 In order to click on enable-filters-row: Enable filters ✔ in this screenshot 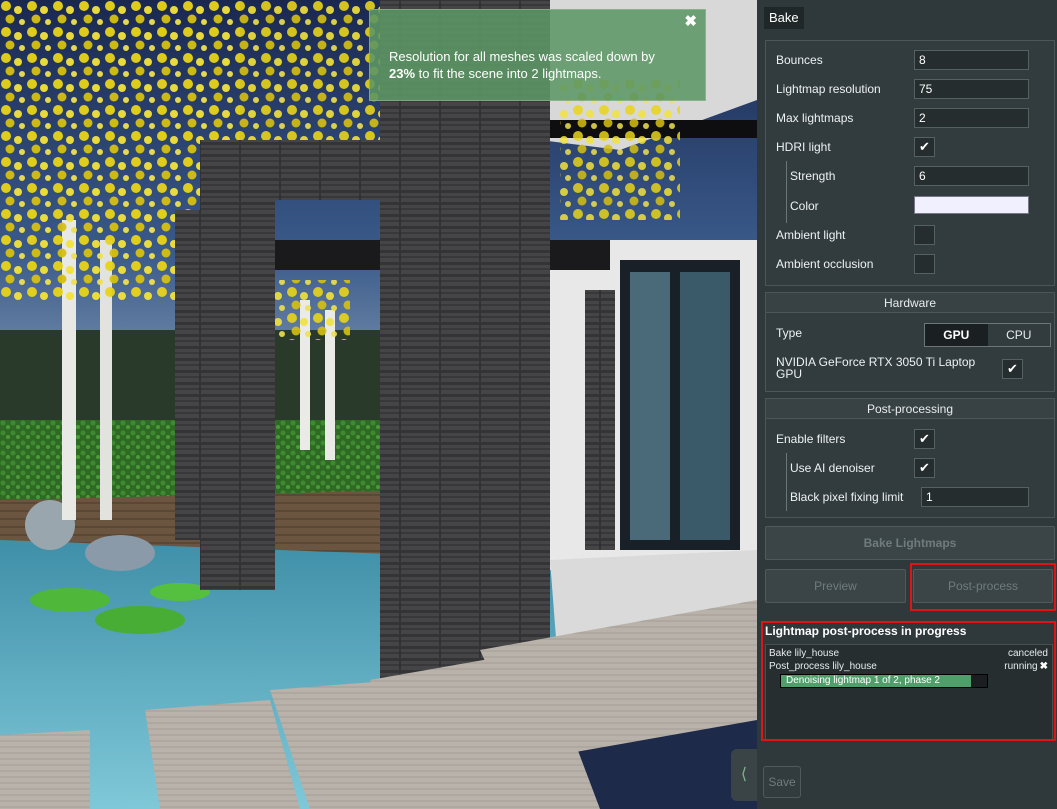, I will do `click(910, 440)`.